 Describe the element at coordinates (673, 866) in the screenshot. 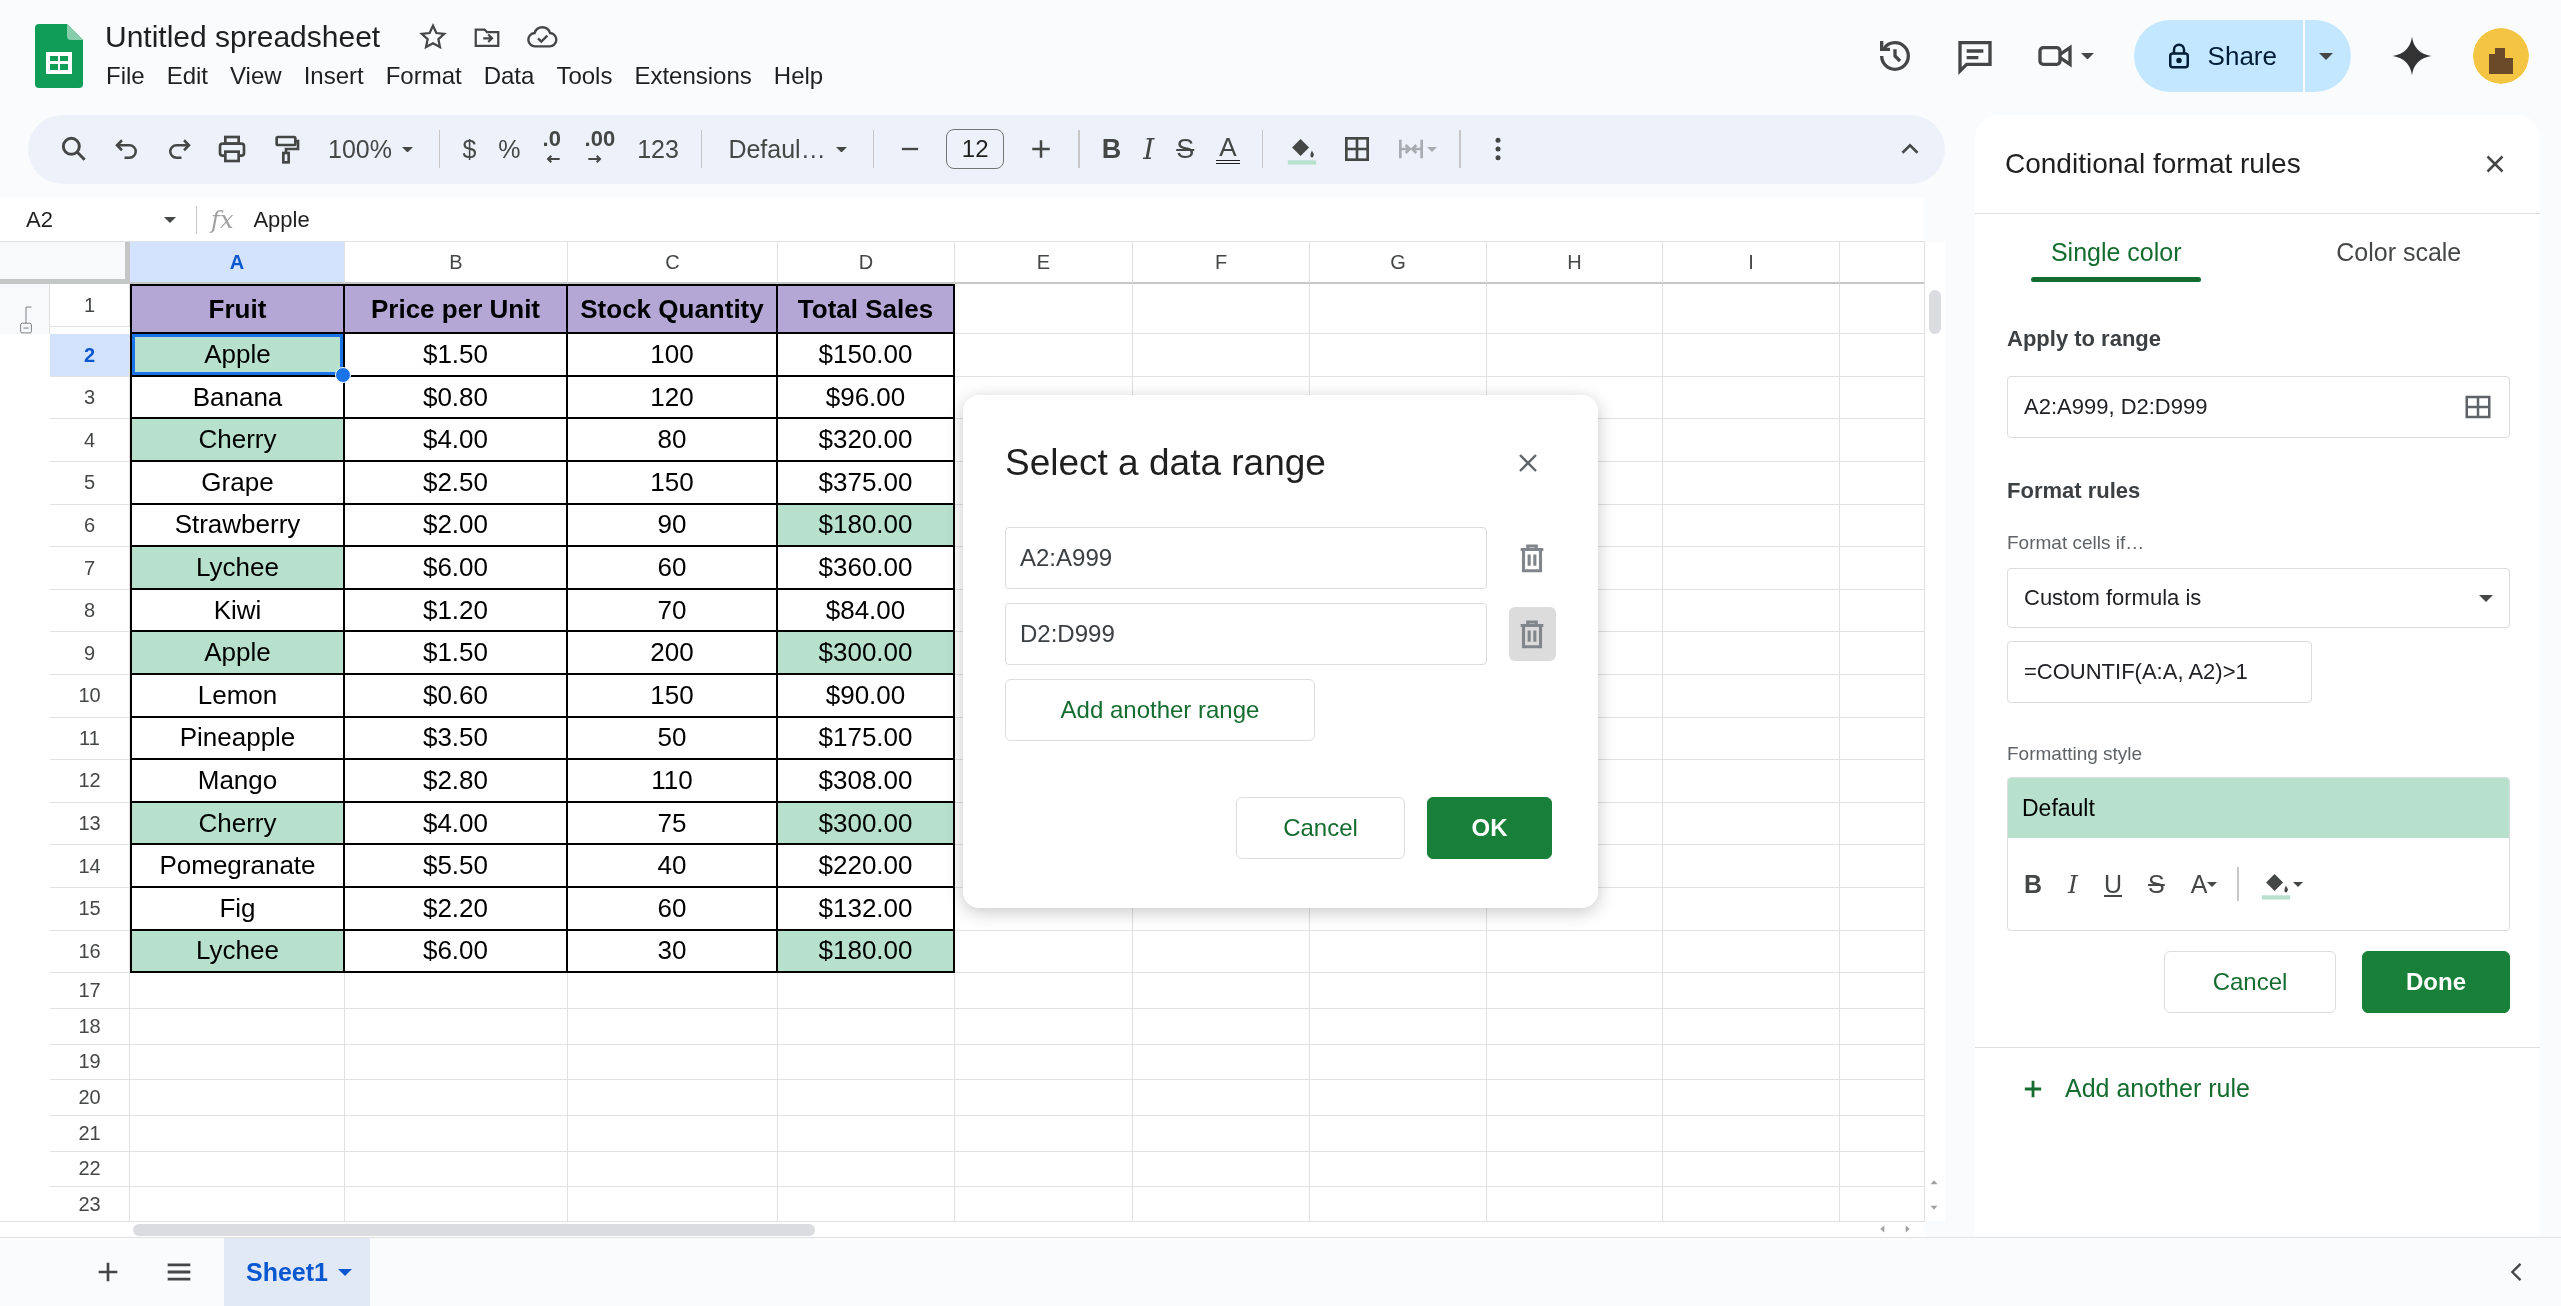

I see `table-cell: 40` at that location.